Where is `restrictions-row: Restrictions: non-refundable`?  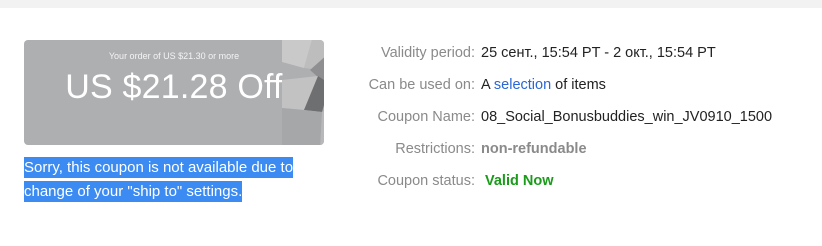 restrictions-row: Restrictions: non-refundable is located at coordinates (575, 151).